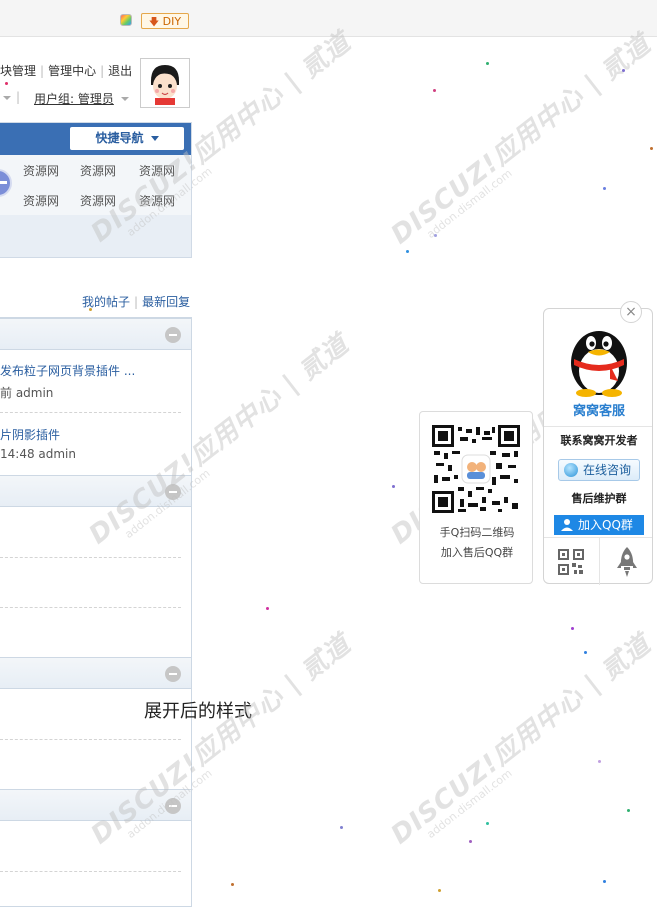  I want to click on my-posts-link: 我的帖子, so click(106, 302).